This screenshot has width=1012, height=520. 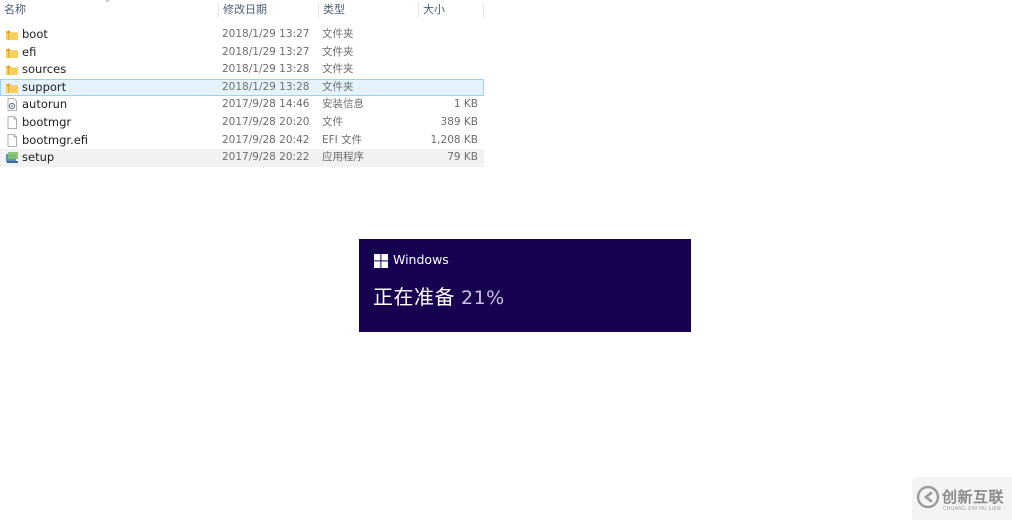 I want to click on windows-brand-label: Windows, so click(x=421, y=259).